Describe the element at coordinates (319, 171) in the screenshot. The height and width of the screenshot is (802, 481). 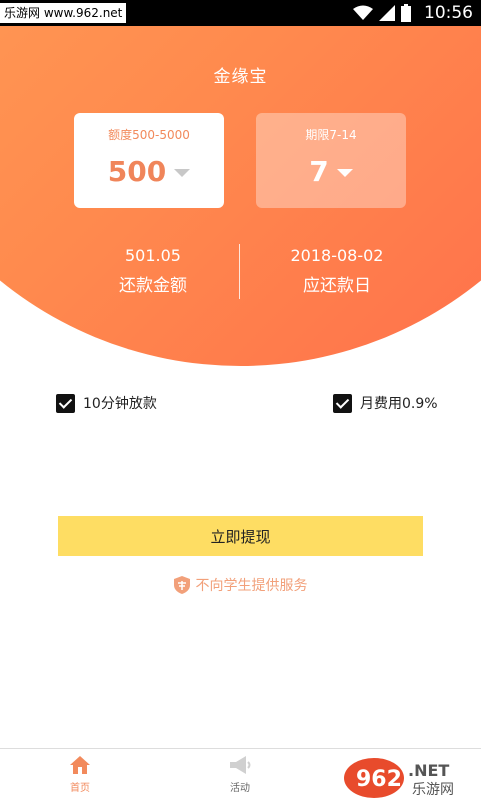
I see `period-value: 7` at that location.